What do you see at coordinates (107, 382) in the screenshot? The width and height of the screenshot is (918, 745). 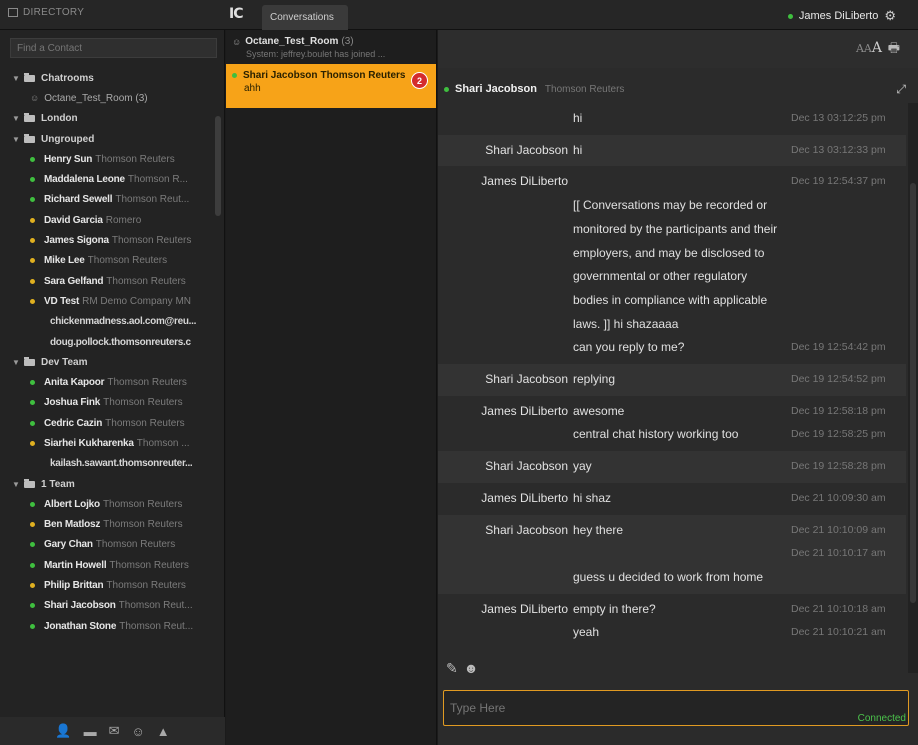 I see `contact-item: Anita Kapoor Thomson Reuters` at bounding box center [107, 382].